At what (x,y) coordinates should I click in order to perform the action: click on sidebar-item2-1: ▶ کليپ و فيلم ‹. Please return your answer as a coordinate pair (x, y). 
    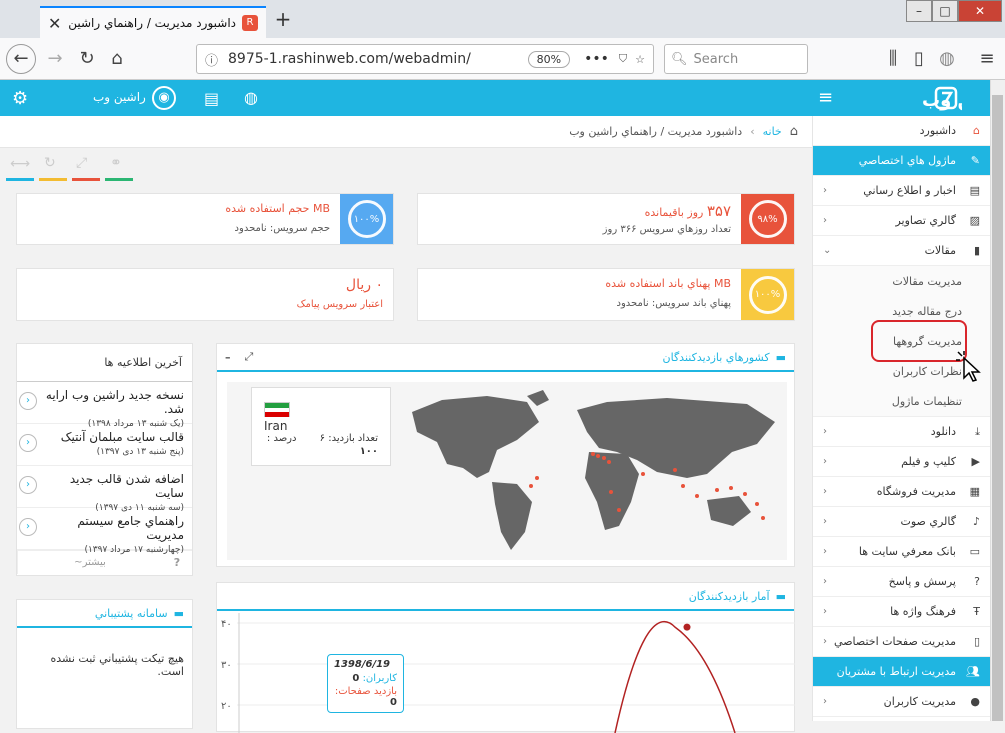
    Looking at the image, I should click on (901, 462).